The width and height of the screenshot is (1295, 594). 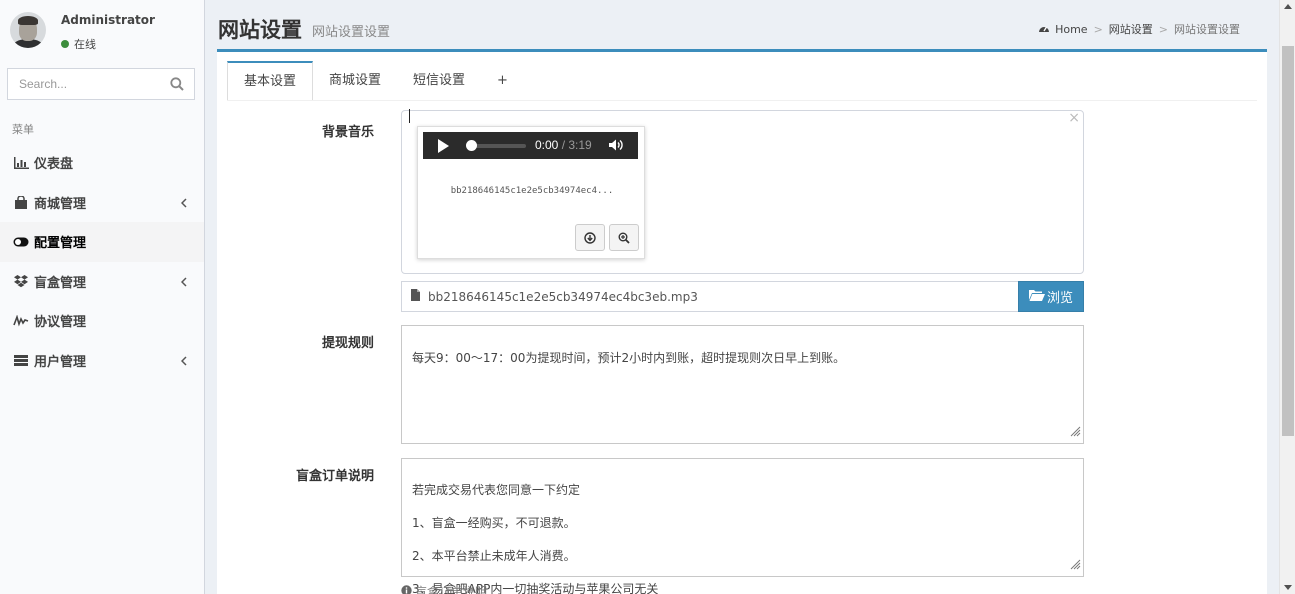 What do you see at coordinates (1288, 241) in the screenshot?
I see `scroll-thumb` at bounding box center [1288, 241].